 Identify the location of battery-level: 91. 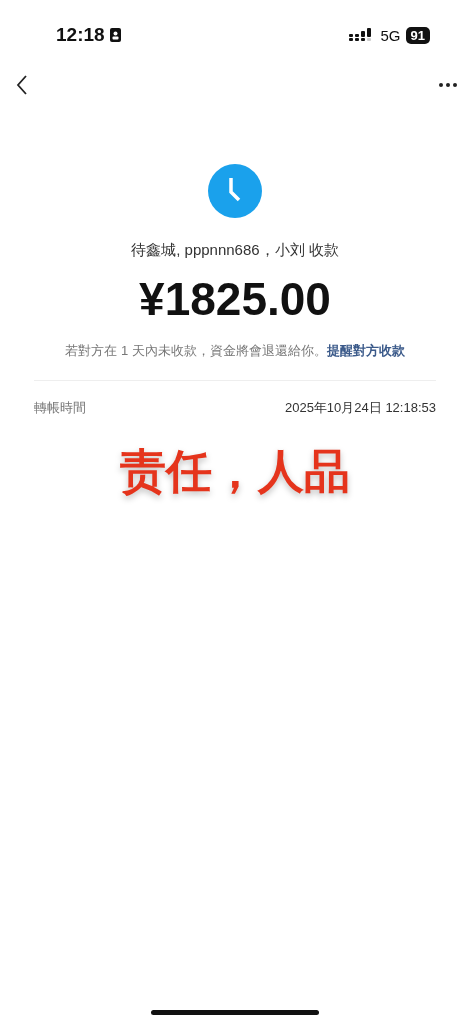
(417, 35).